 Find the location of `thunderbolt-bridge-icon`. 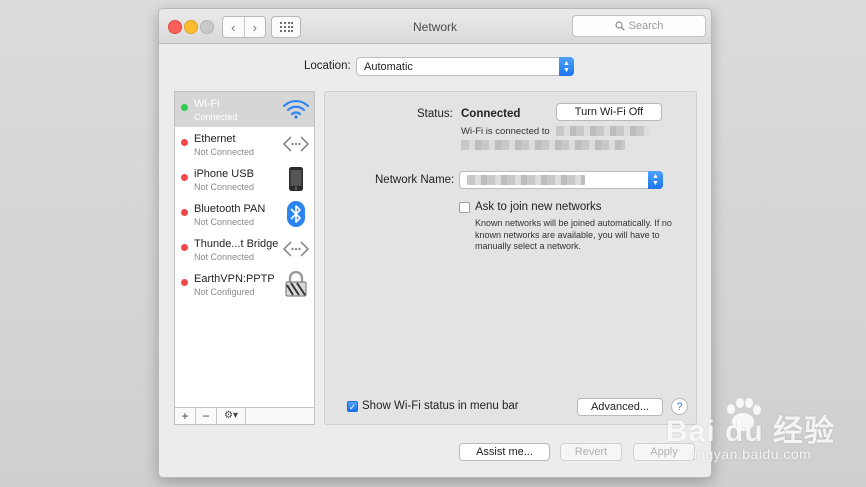

thunderbolt-bridge-icon is located at coordinates (296, 249).